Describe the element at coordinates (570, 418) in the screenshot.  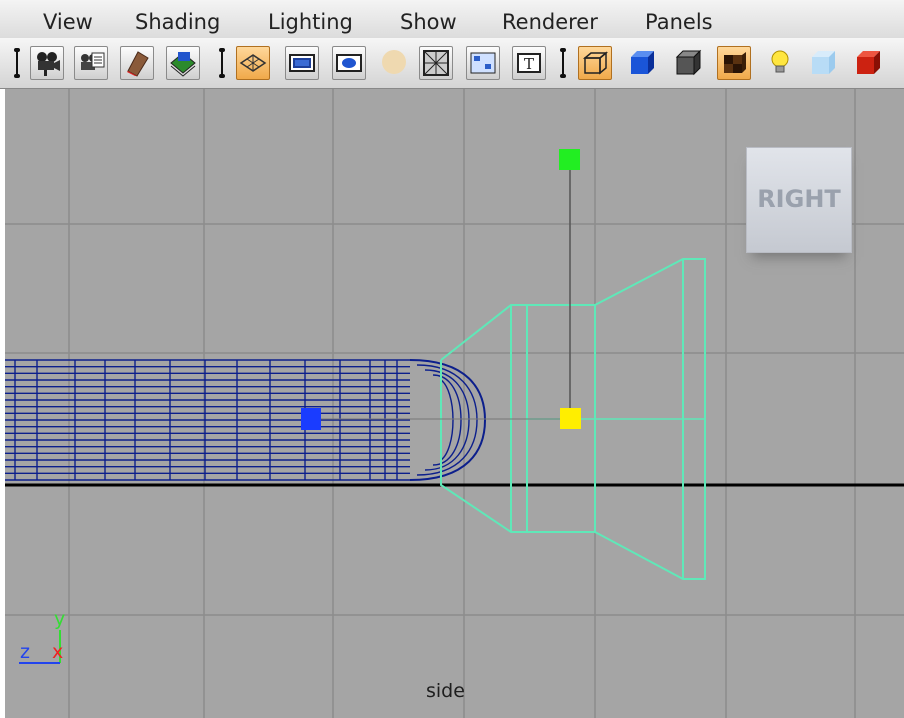
I see `yellow-pivot-handle` at that location.